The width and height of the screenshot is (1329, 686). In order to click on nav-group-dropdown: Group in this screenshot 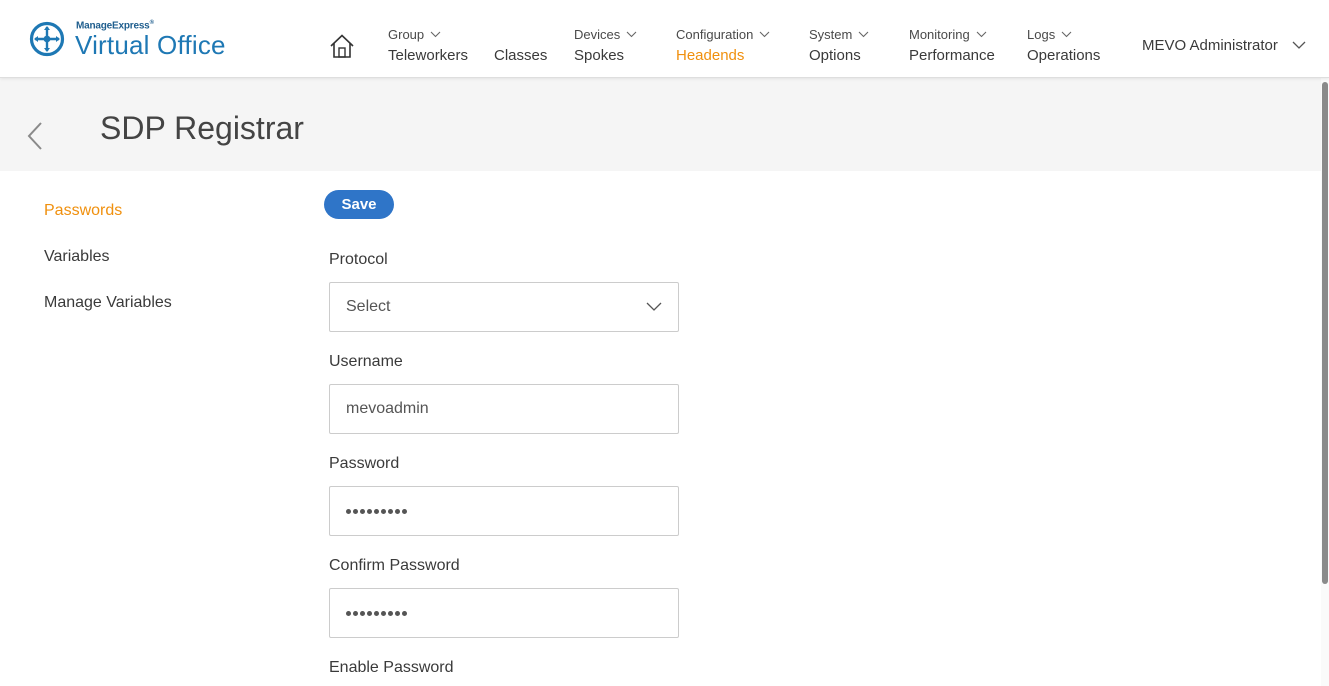, I will do `click(428, 34)`.